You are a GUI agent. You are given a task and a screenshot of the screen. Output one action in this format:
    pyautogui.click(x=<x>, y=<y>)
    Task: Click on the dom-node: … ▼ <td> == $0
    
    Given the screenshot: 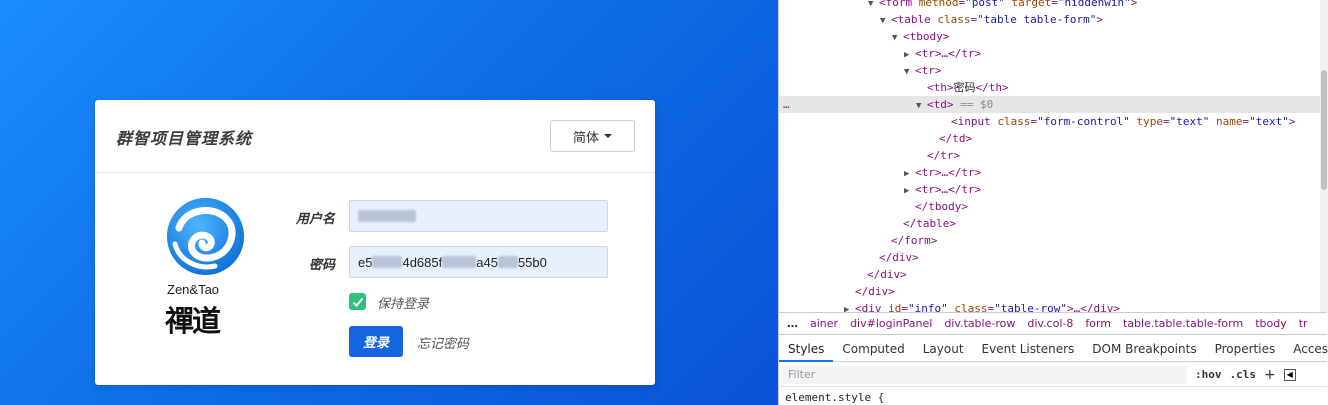 What is the action you would take?
    pyautogui.click(x=1053, y=104)
    